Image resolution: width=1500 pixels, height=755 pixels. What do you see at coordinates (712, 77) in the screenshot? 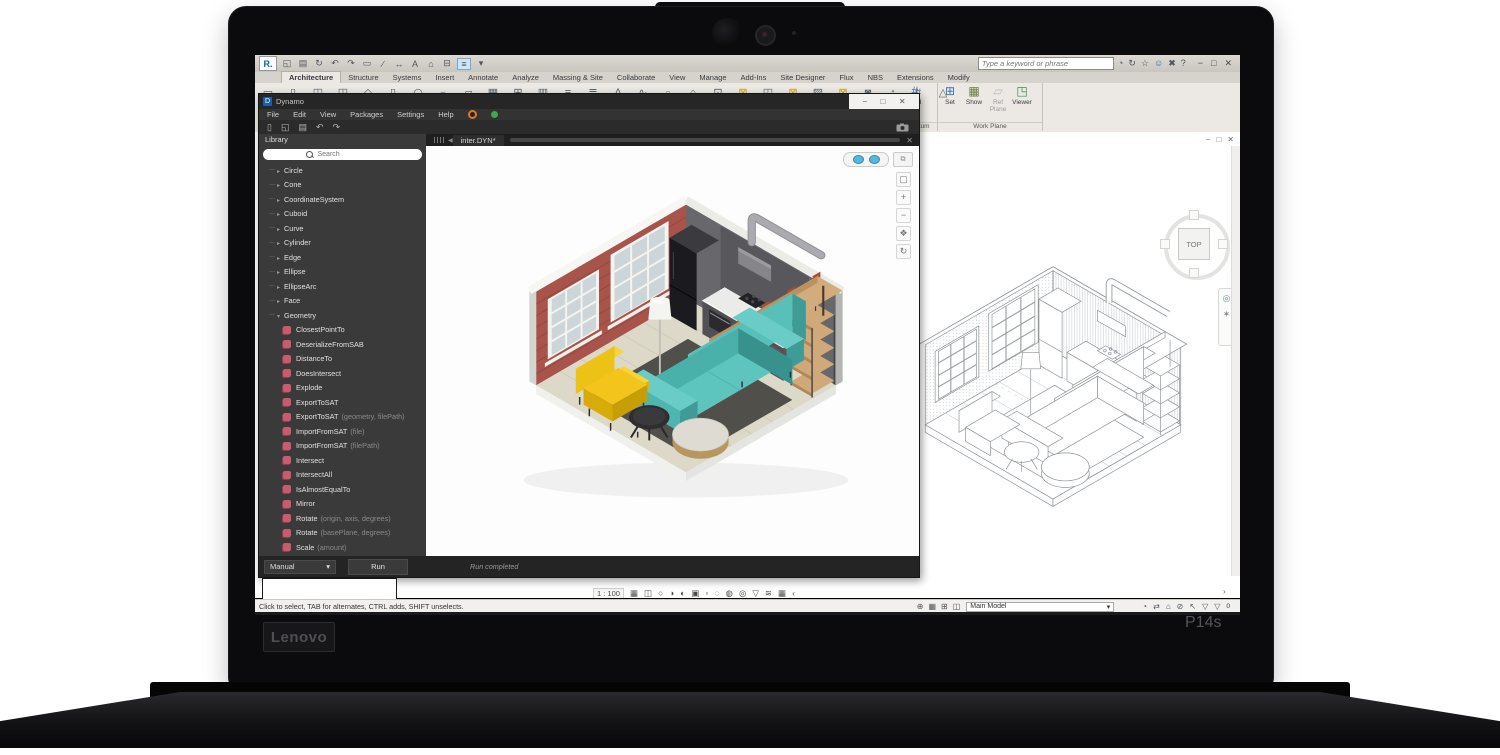
I see `ribbon-tab: Manage` at bounding box center [712, 77].